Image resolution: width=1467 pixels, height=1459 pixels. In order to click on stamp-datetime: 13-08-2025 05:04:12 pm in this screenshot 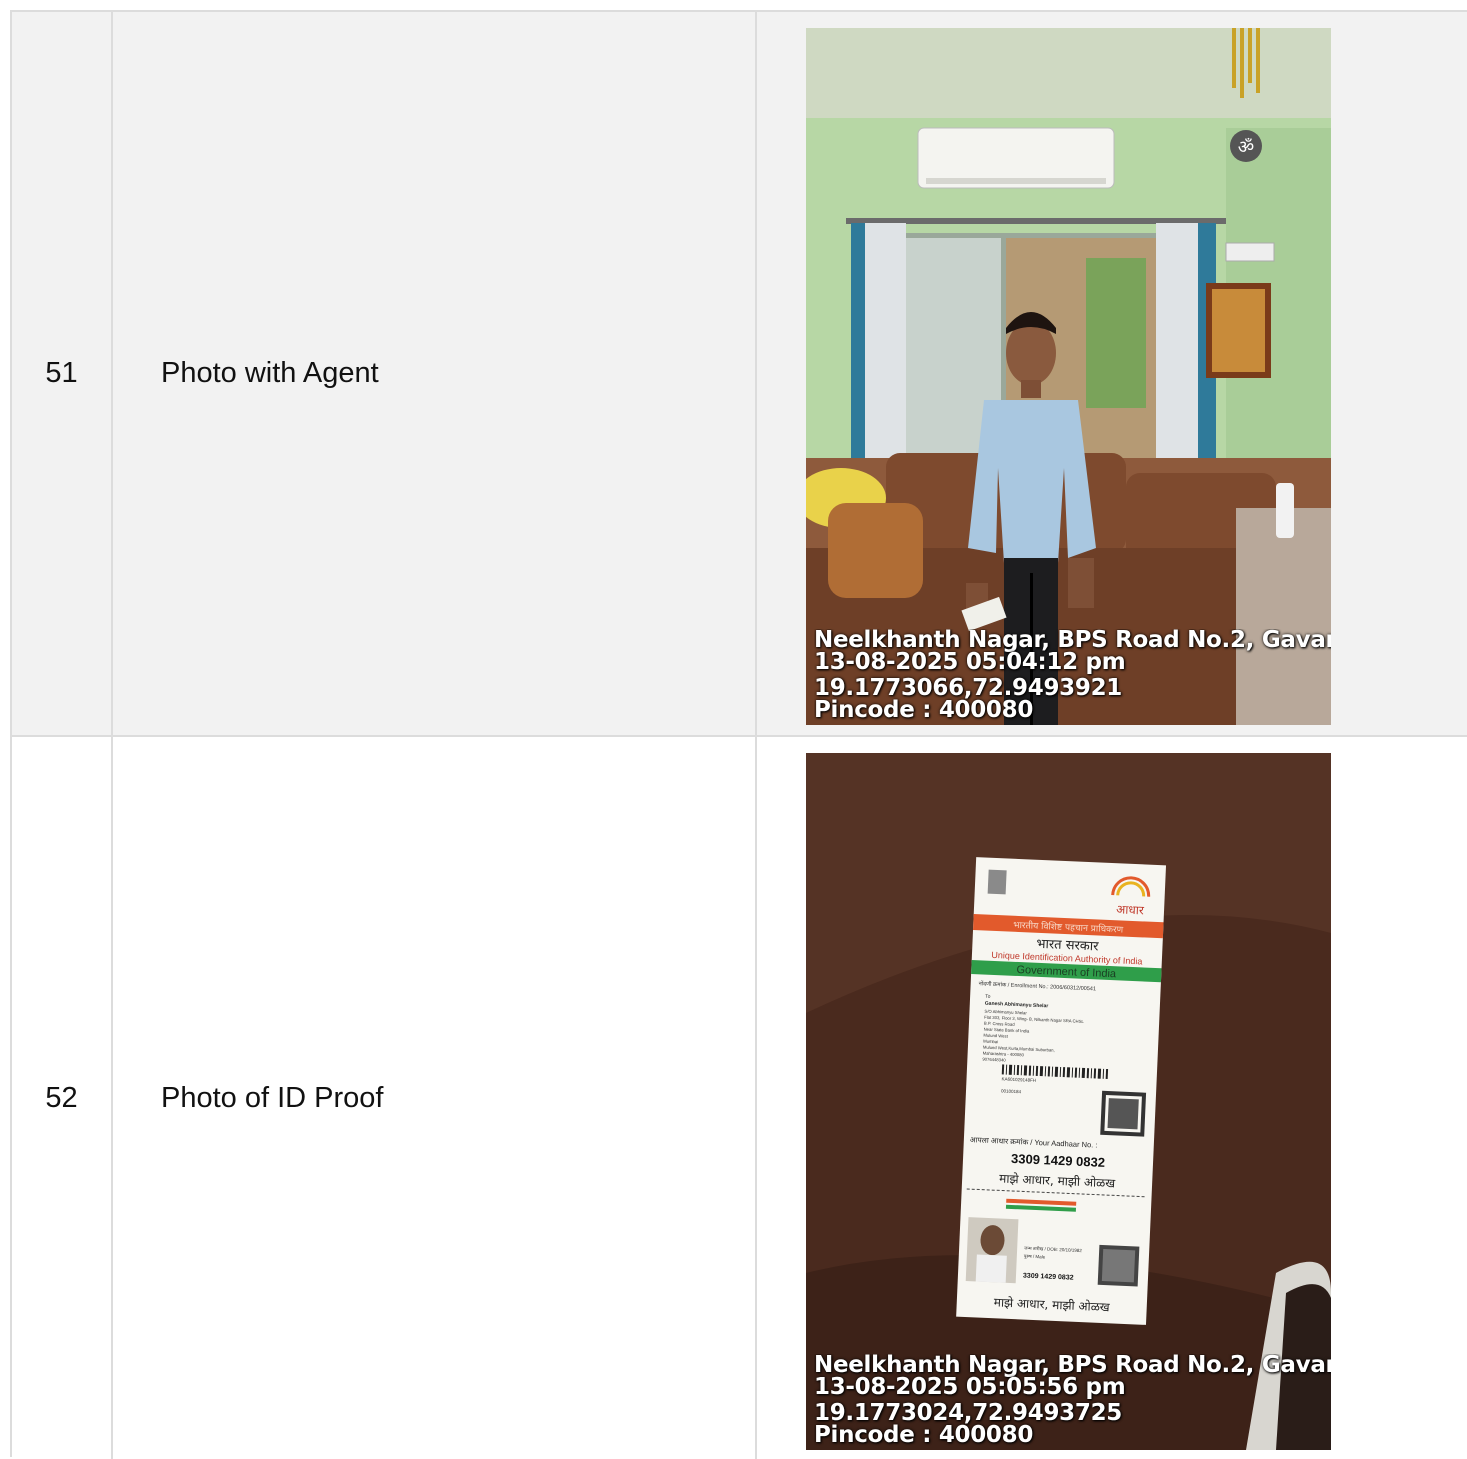, I will do `click(970, 662)`.